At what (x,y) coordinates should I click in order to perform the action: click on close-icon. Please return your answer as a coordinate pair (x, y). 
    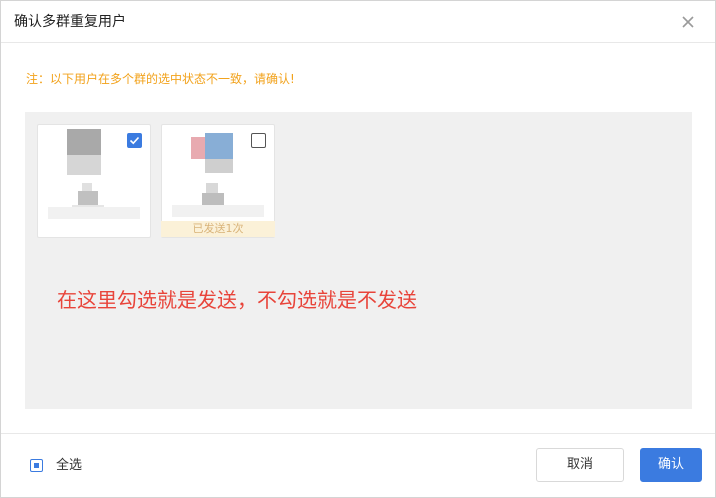
    Looking at the image, I should click on (688, 22).